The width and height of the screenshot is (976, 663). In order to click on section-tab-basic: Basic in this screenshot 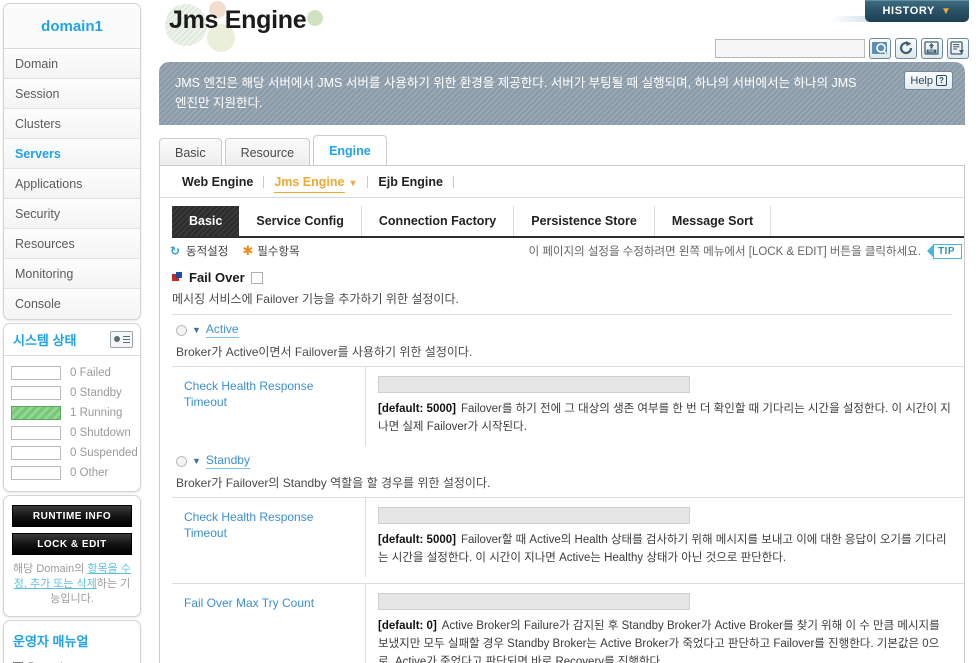, I will do `click(206, 221)`.